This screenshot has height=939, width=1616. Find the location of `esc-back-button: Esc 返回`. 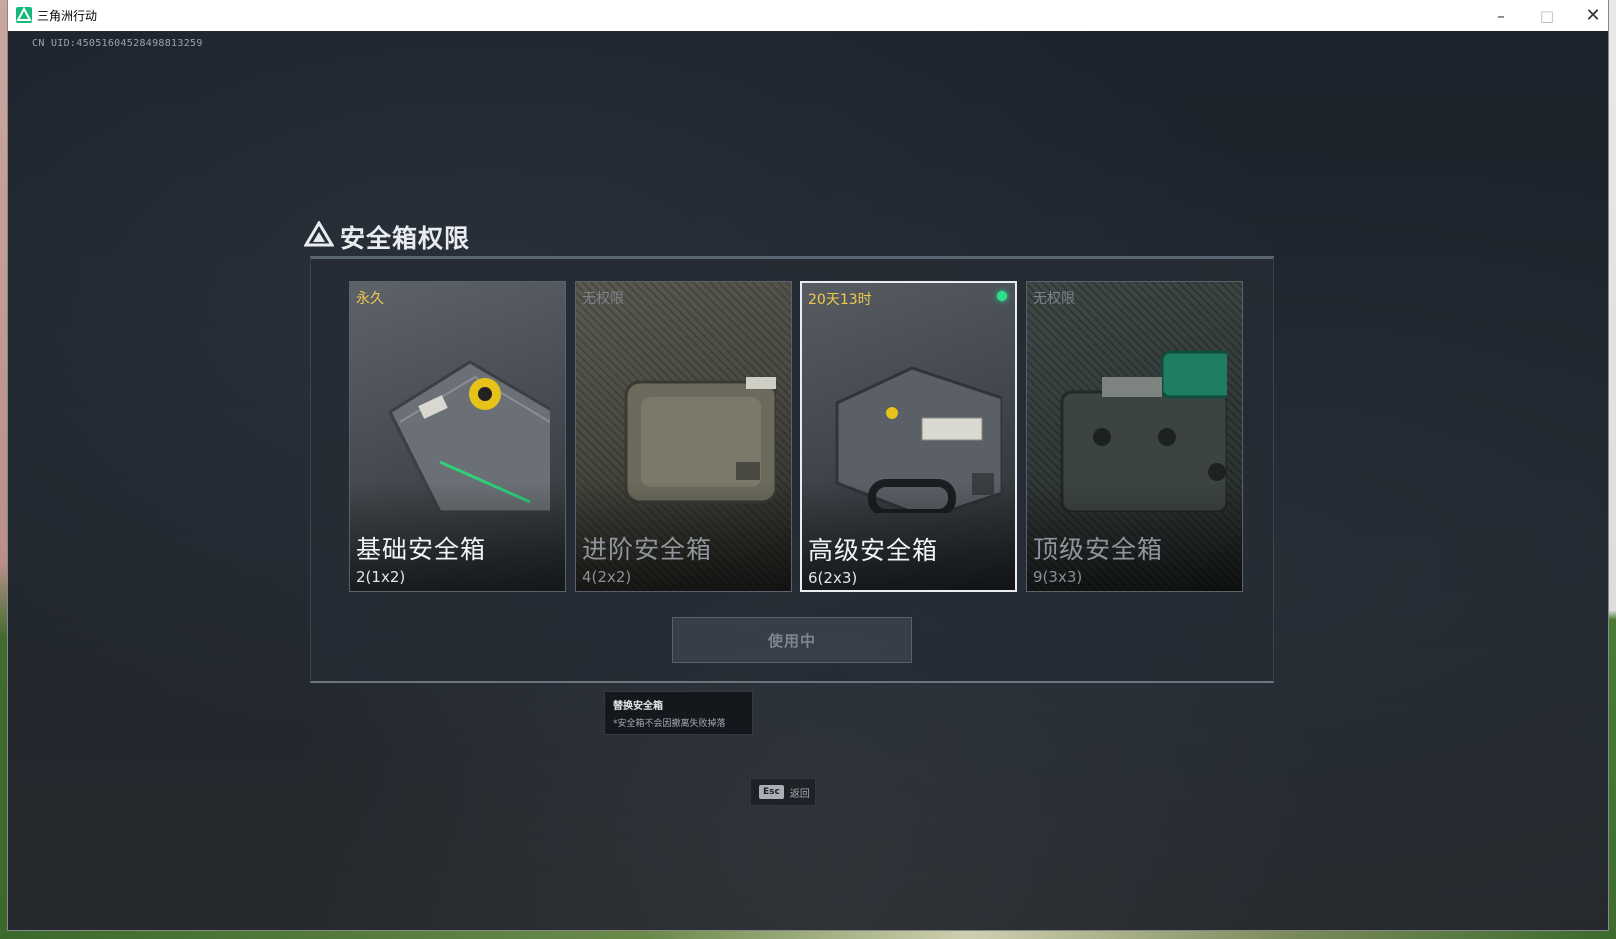

esc-back-button: Esc 返回 is located at coordinates (783, 792).